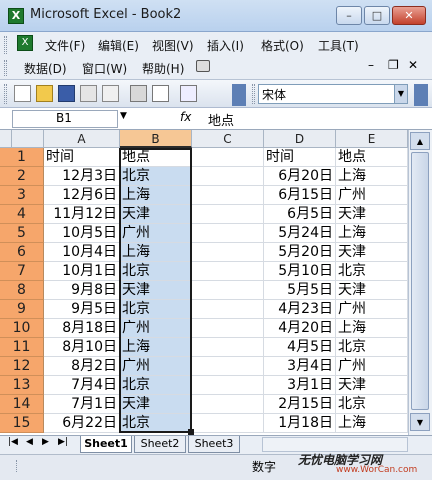 The image size is (432, 480). Describe the element at coordinates (377, 15) in the screenshot. I see `maximize-button: □` at that location.